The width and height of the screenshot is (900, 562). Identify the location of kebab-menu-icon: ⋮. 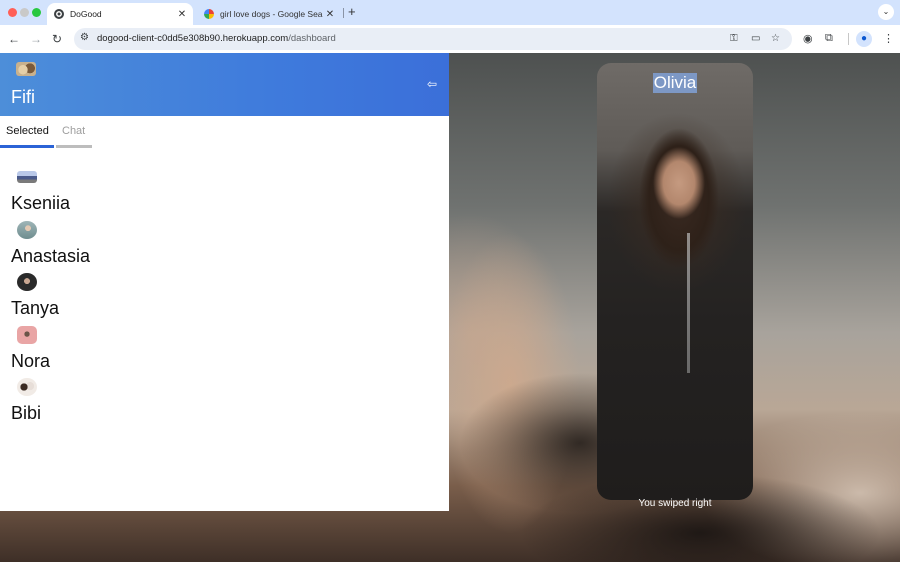
(888, 38).